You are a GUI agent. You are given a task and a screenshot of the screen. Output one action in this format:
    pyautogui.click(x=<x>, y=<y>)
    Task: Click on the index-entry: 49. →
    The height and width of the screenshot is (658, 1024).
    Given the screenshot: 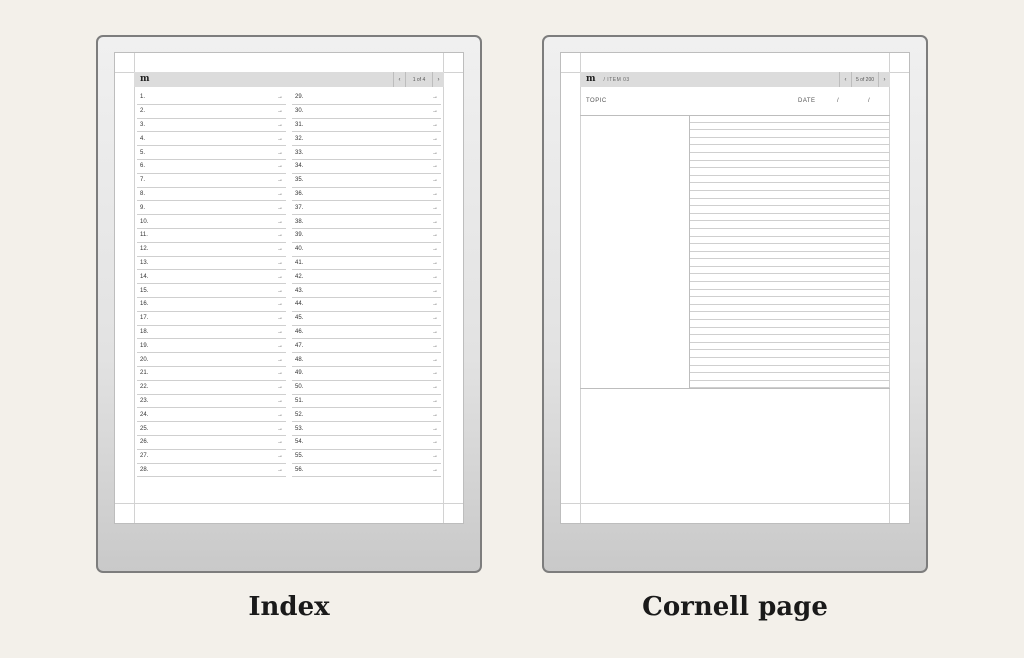 What is the action you would take?
    pyautogui.click(x=366, y=374)
    